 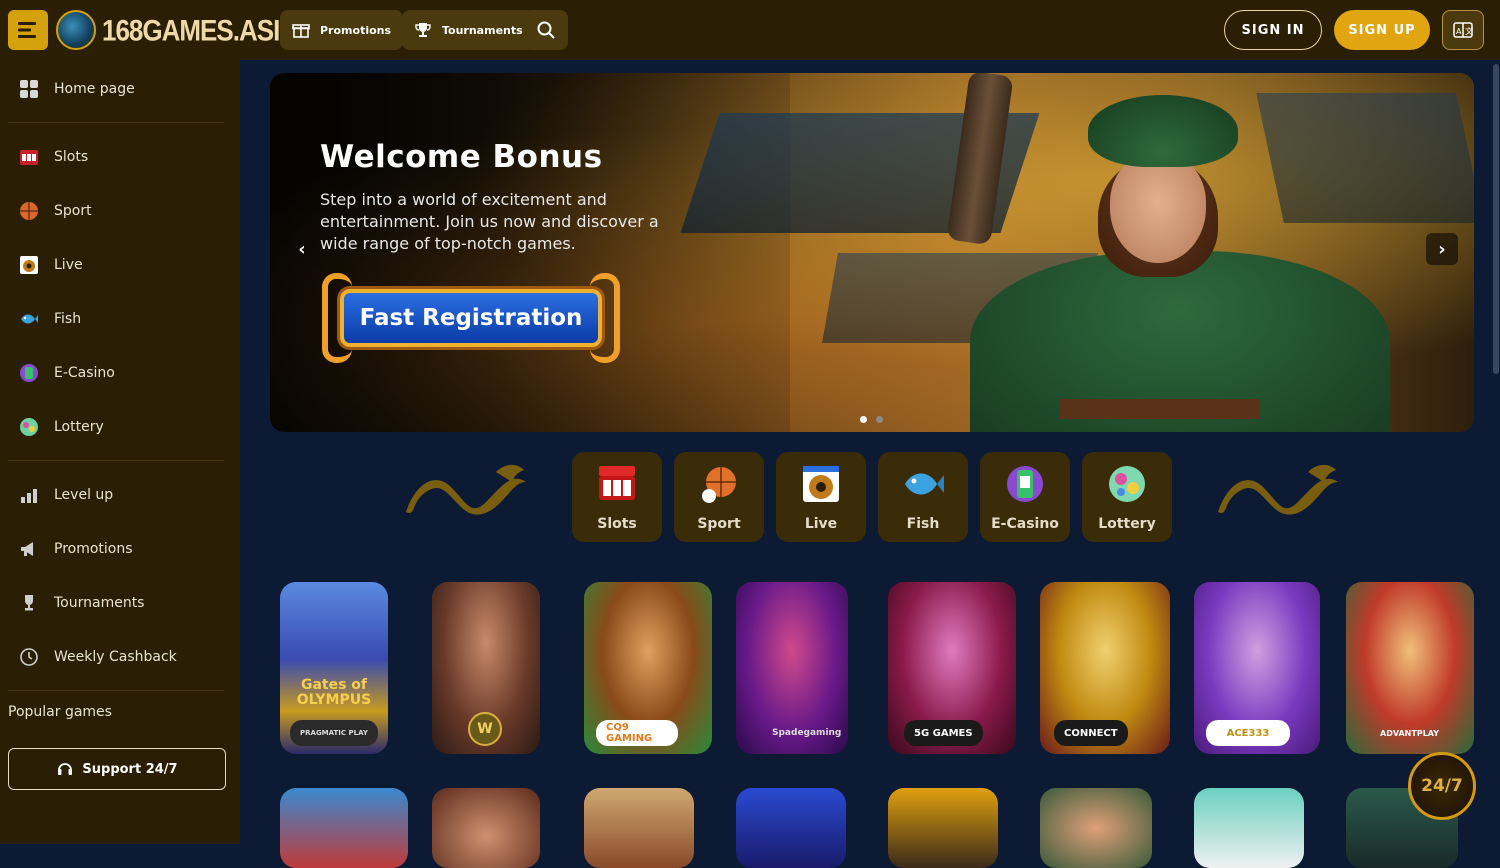 What do you see at coordinates (334, 692) in the screenshot?
I see `game-title-art: Gates of OLYMPUS` at bounding box center [334, 692].